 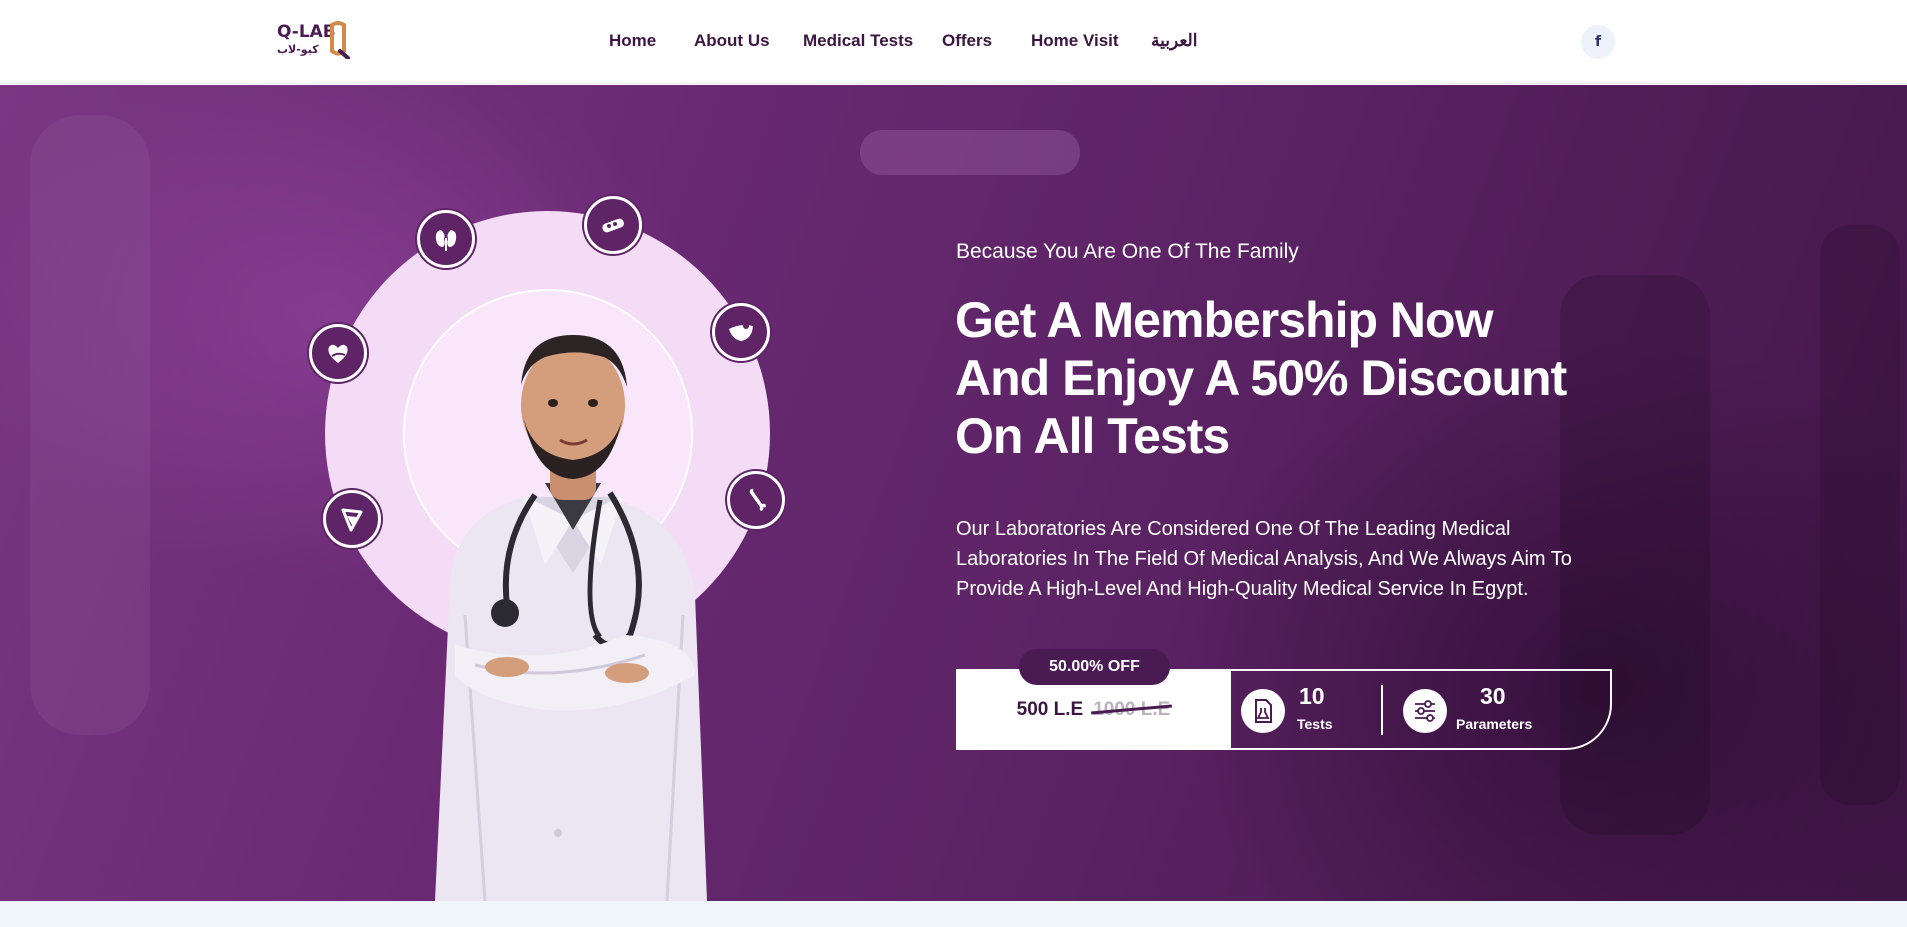 I want to click on bone-icon, so click(x=756, y=500).